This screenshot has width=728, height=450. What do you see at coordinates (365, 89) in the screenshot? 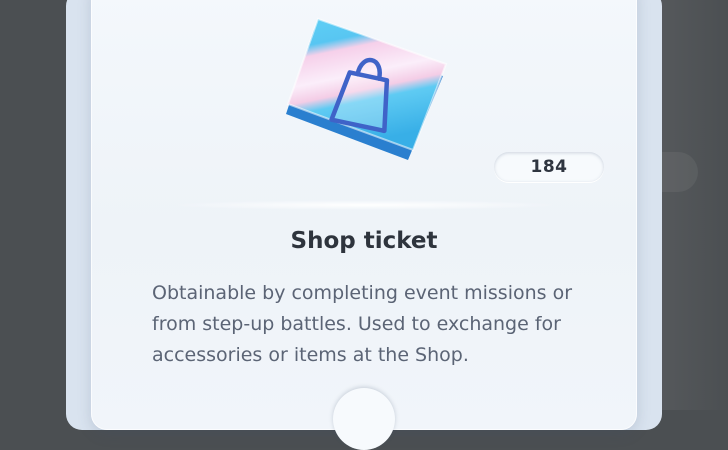
I see `shop-ticket-icon` at bounding box center [365, 89].